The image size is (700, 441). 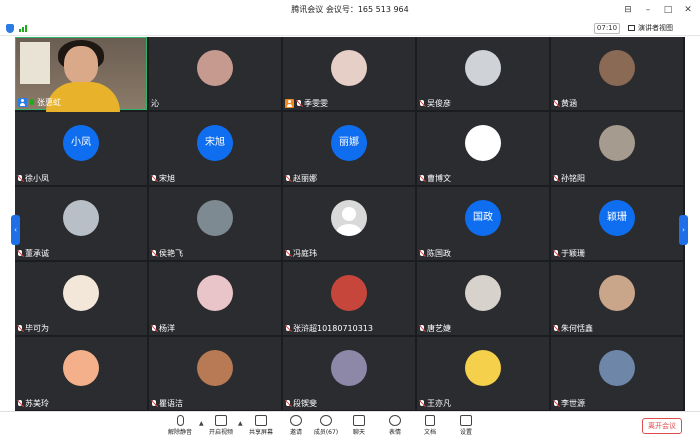 What do you see at coordinates (395, 420) in the screenshot?
I see `smiley-icon` at bounding box center [395, 420].